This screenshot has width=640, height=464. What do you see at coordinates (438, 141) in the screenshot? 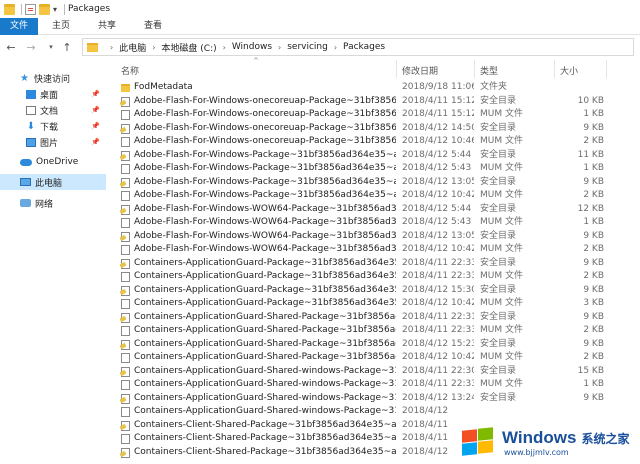
I see `modified-date: 2018/4/12 10:46` at bounding box center [438, 141].